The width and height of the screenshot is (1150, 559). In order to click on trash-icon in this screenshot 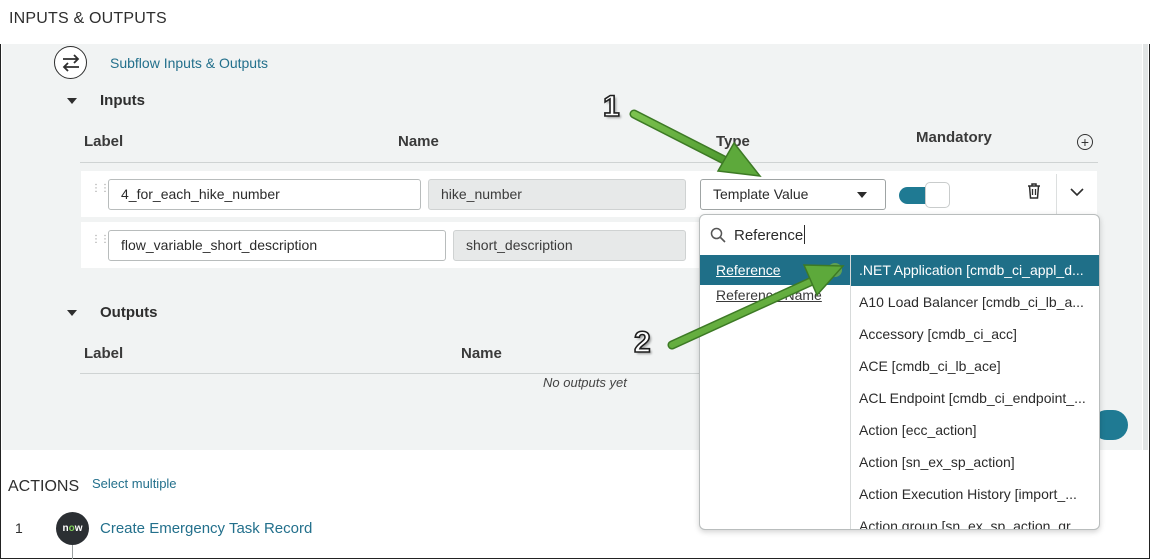, I will do `click(1035, 191)`.